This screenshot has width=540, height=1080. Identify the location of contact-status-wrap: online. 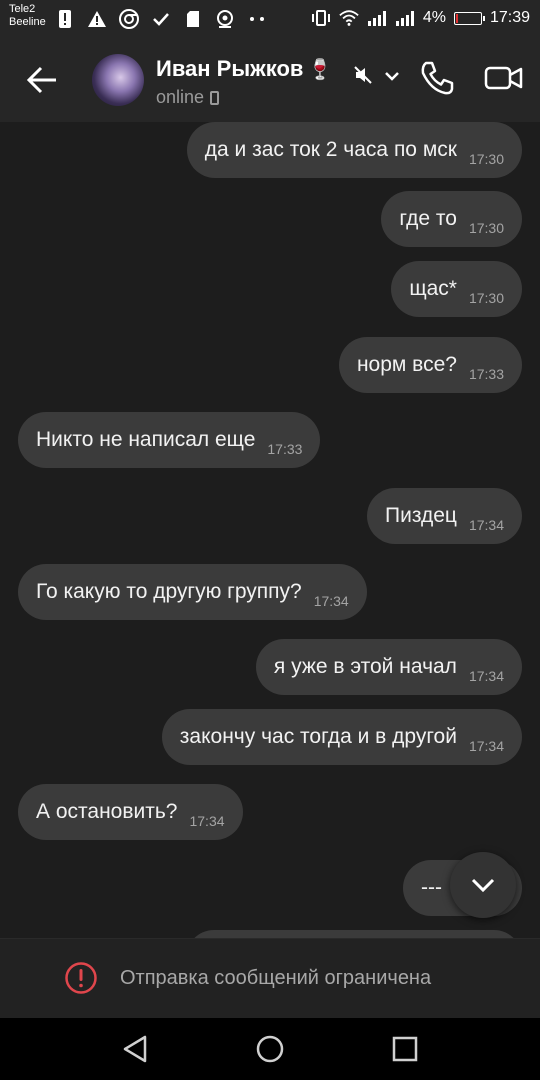
(188, 97).